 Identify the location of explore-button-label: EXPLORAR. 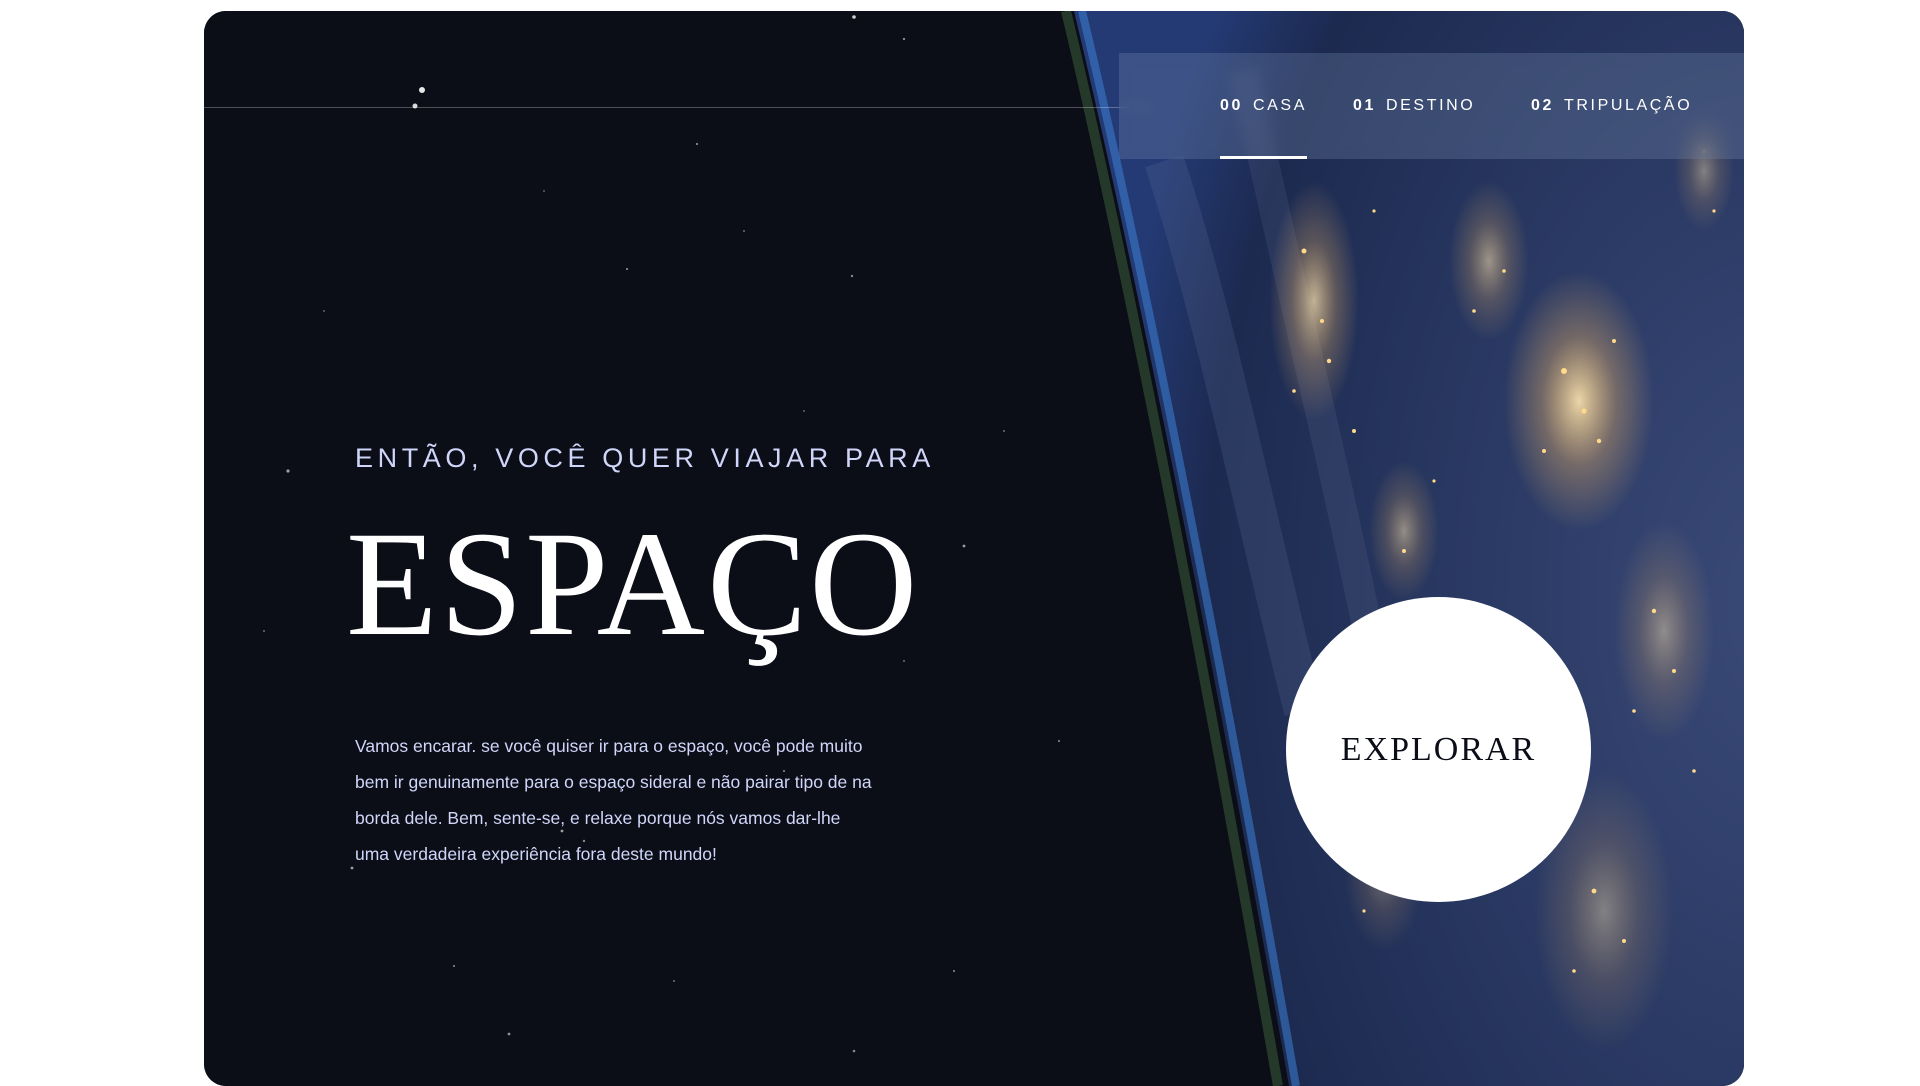
(1438, 749).